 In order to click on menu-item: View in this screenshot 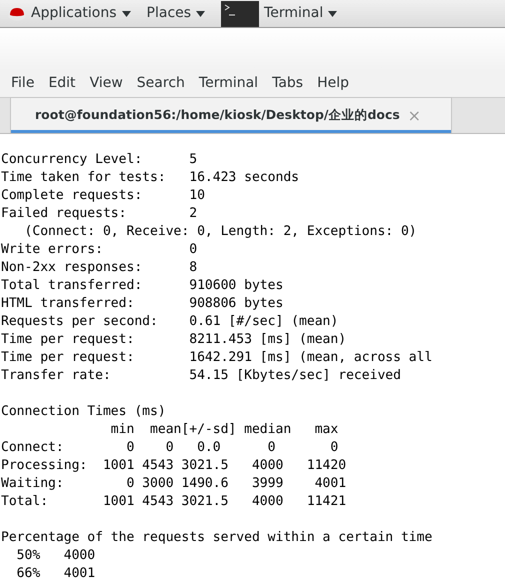, I will do `click(106, 83)`.